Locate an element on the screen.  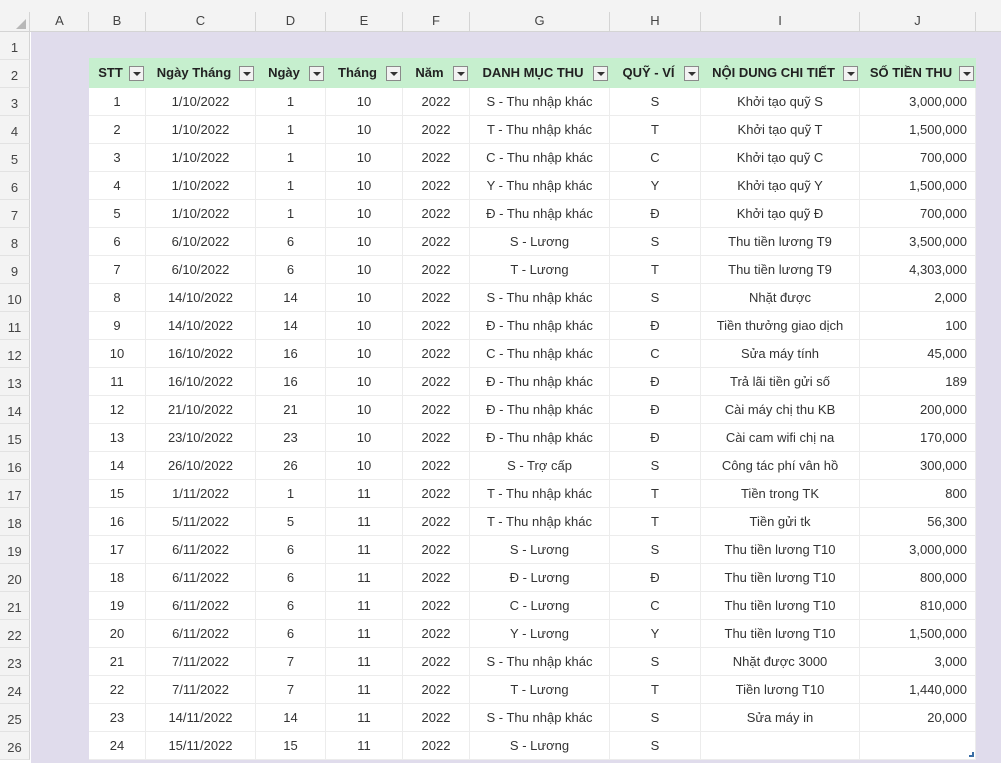
table-cell: Y - Thu nhập khác is located at coordinates (540, 186).